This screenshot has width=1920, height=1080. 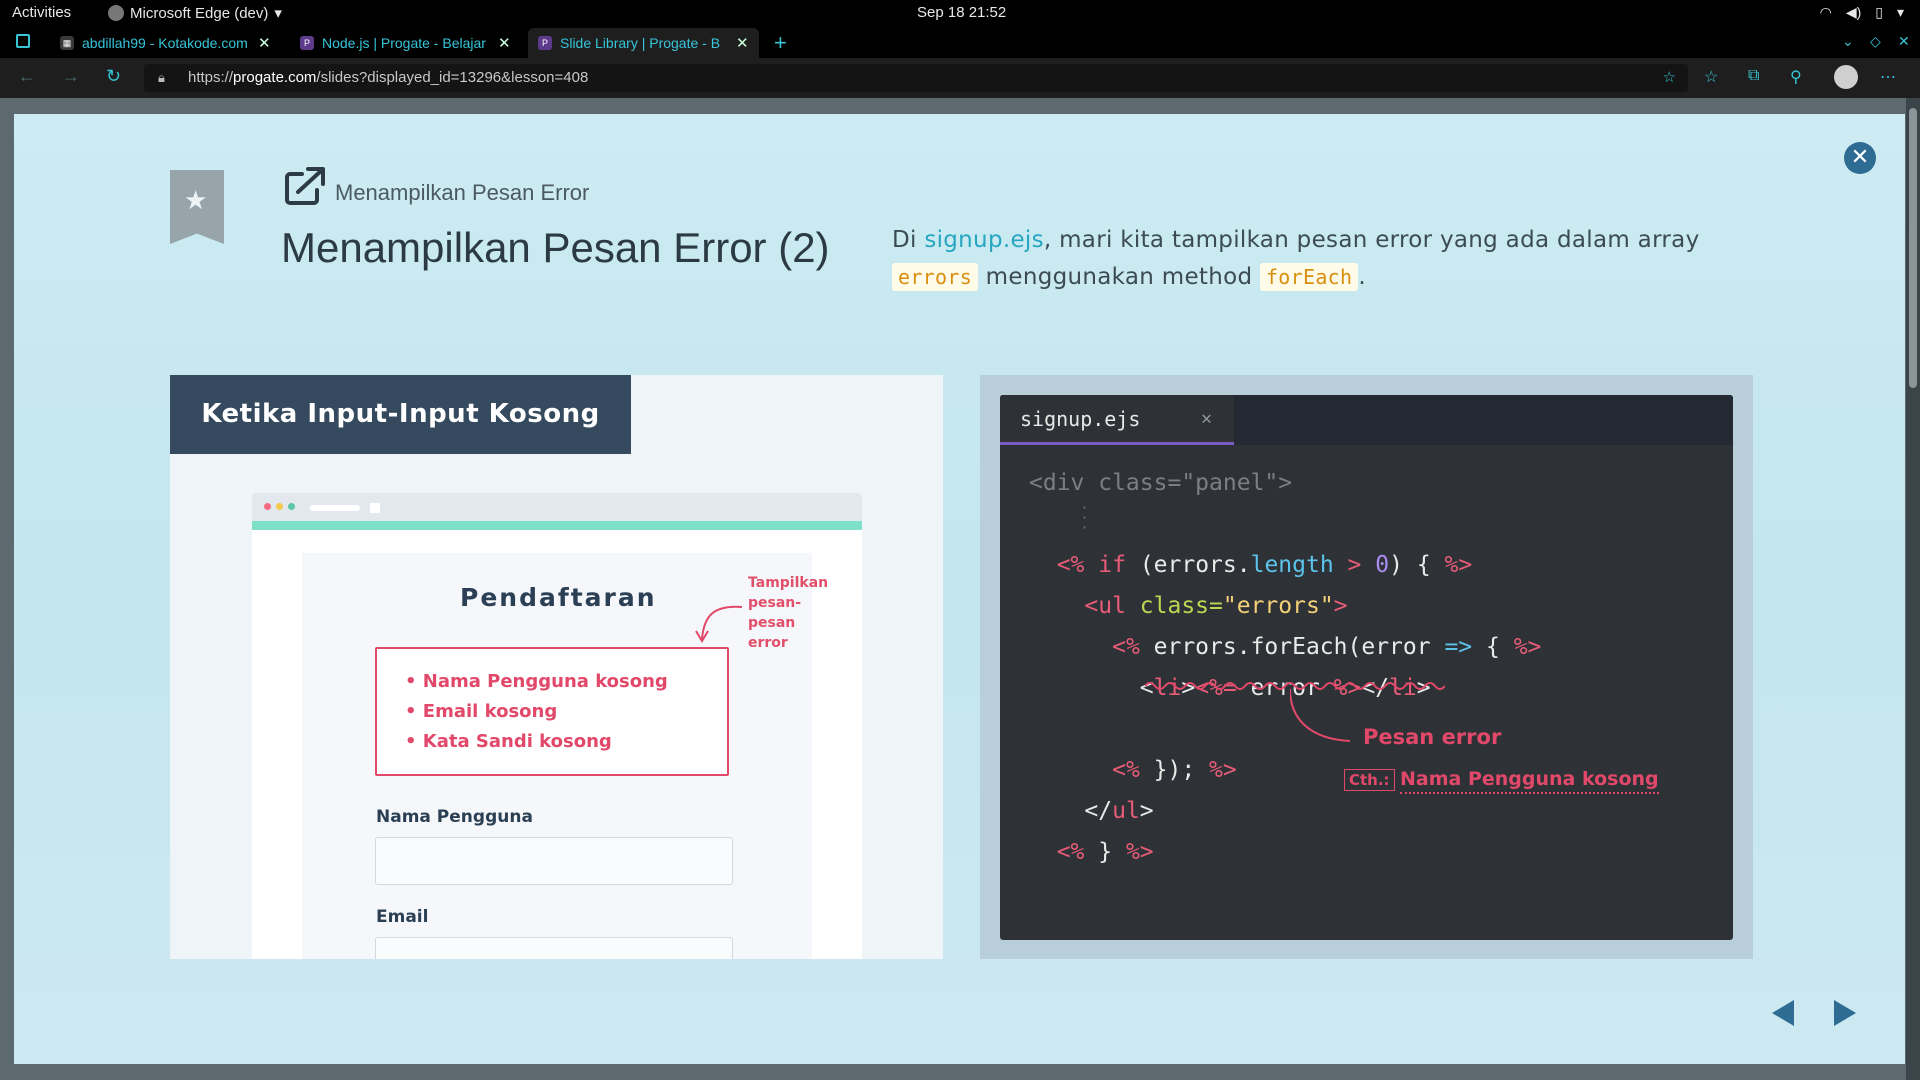 What do you see at coordinates (375, 508) in the screenshot?
I see `mock-new-tab` at bounding box center [375, 508].